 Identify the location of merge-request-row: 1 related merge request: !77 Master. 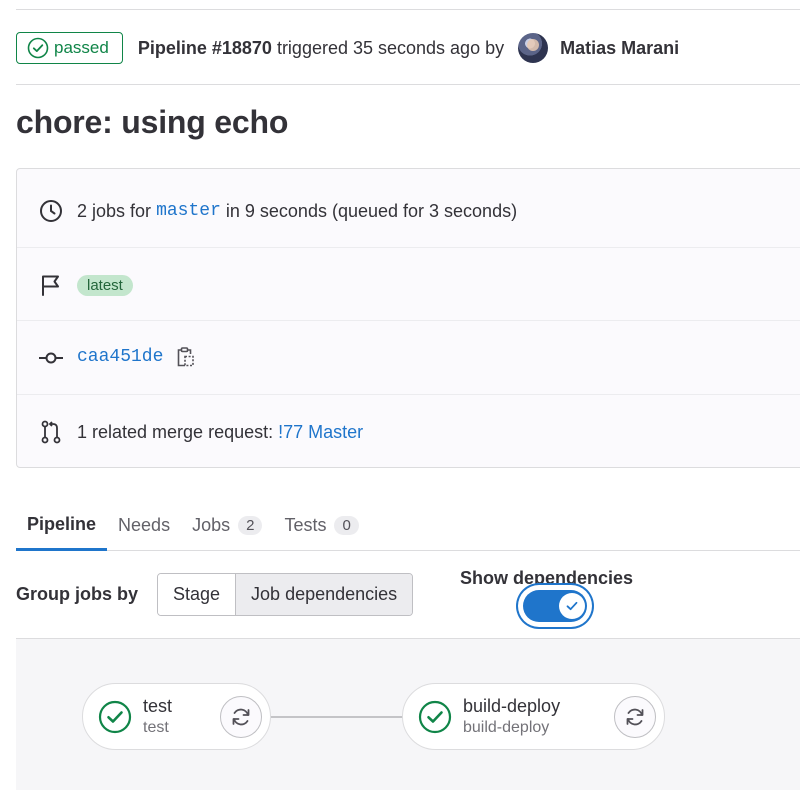
(408, 432).